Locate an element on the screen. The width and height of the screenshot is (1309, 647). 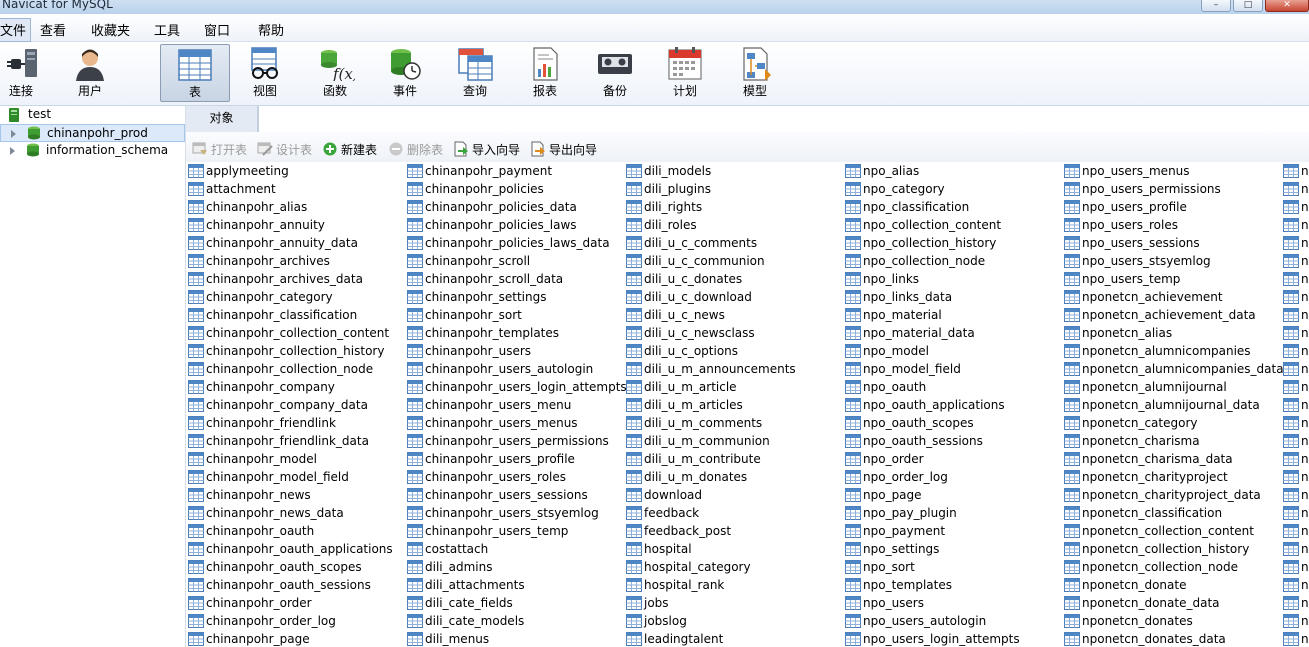
tab-objects: 对象 is located at coordinates (222, 119).